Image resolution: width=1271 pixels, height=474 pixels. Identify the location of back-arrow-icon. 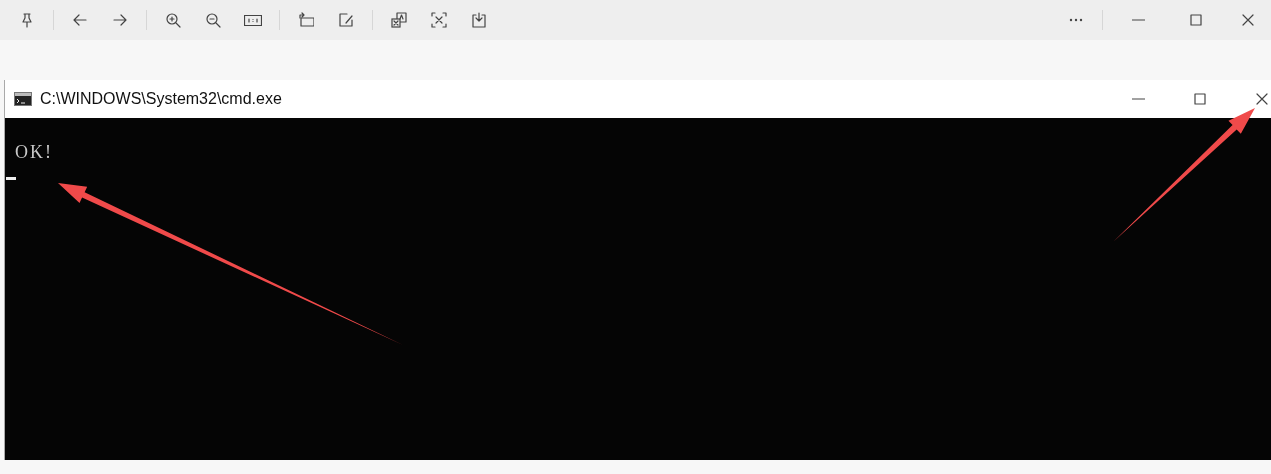
(80, 20).